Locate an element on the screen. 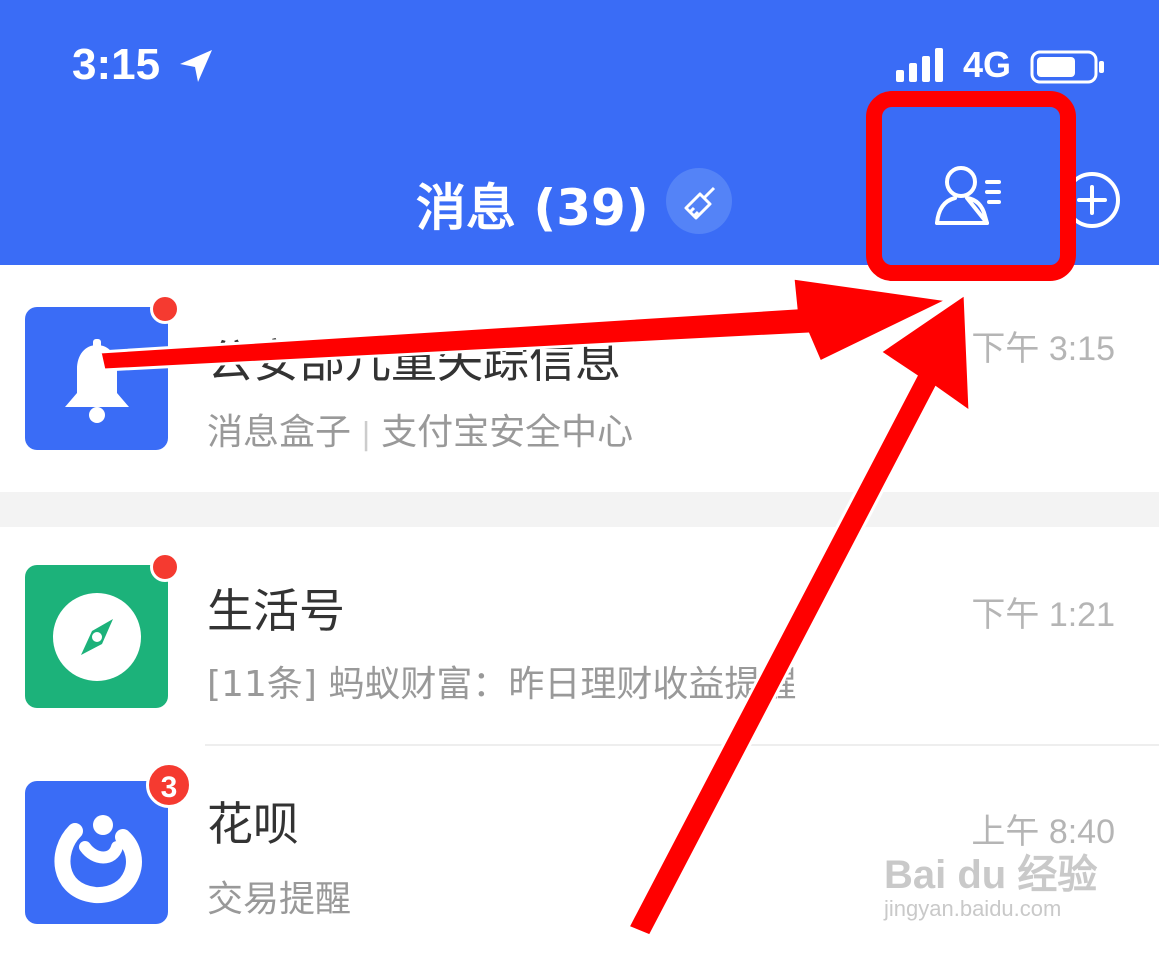  battery-icon is located at coordinates (1067, 67).